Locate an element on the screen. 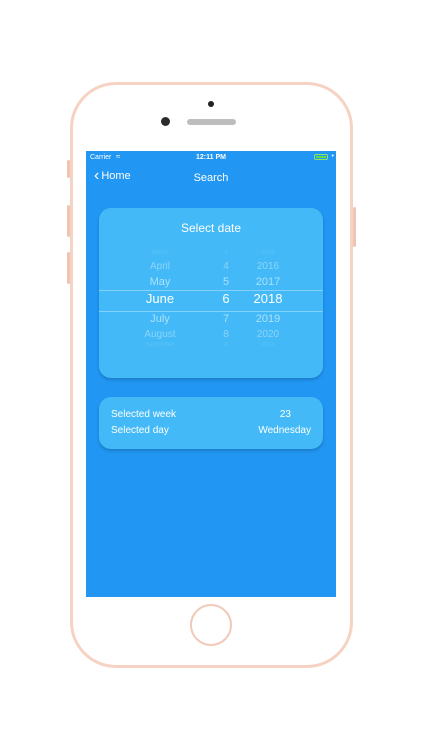 This screenshot has height=750, width=422. month-option: September is located at coordinates (160, 345).